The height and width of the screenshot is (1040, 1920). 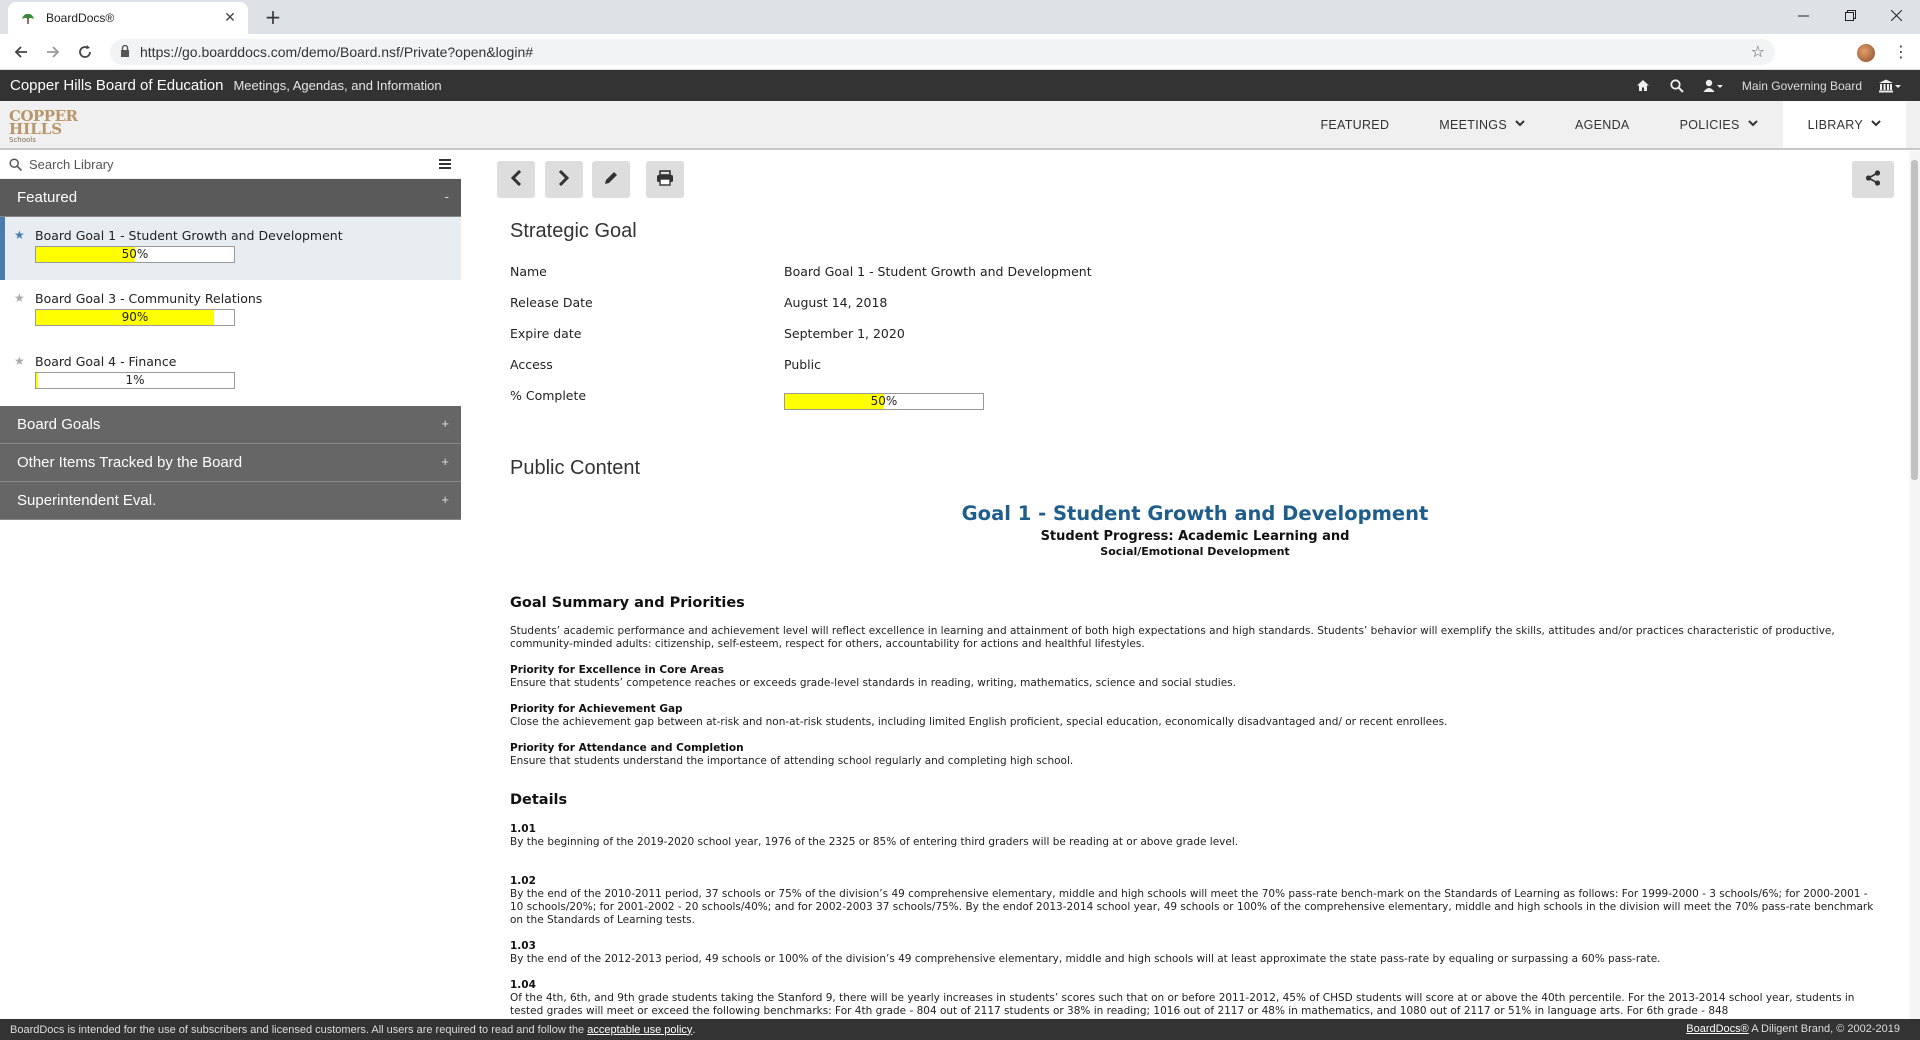 What do you see at coordinates (85, 52) in the screenshot?
I see `reload-icon` at bounding box center [85, 52].